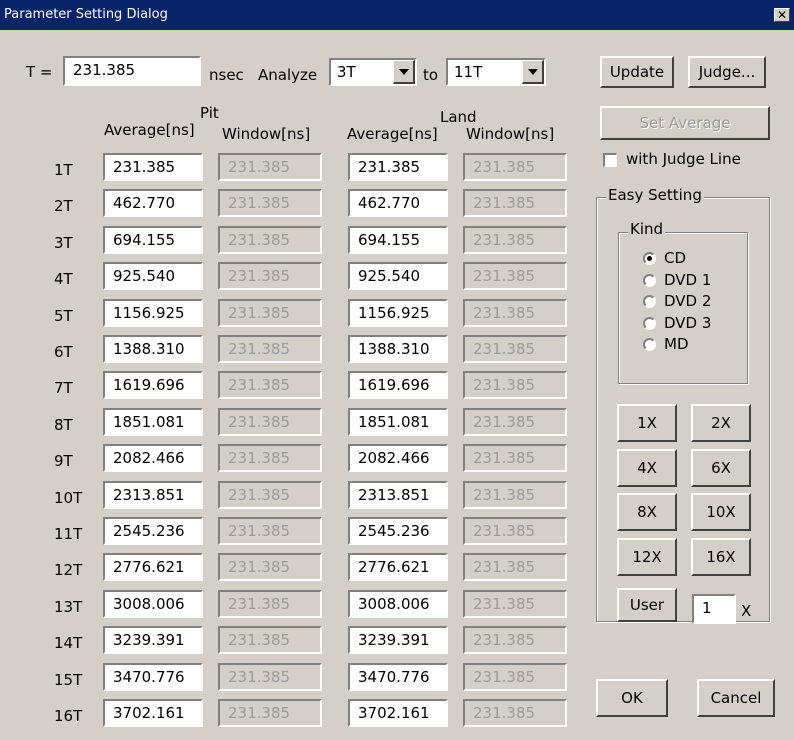  I want to click on user-multiplier-input: 1, so click(714, 609).